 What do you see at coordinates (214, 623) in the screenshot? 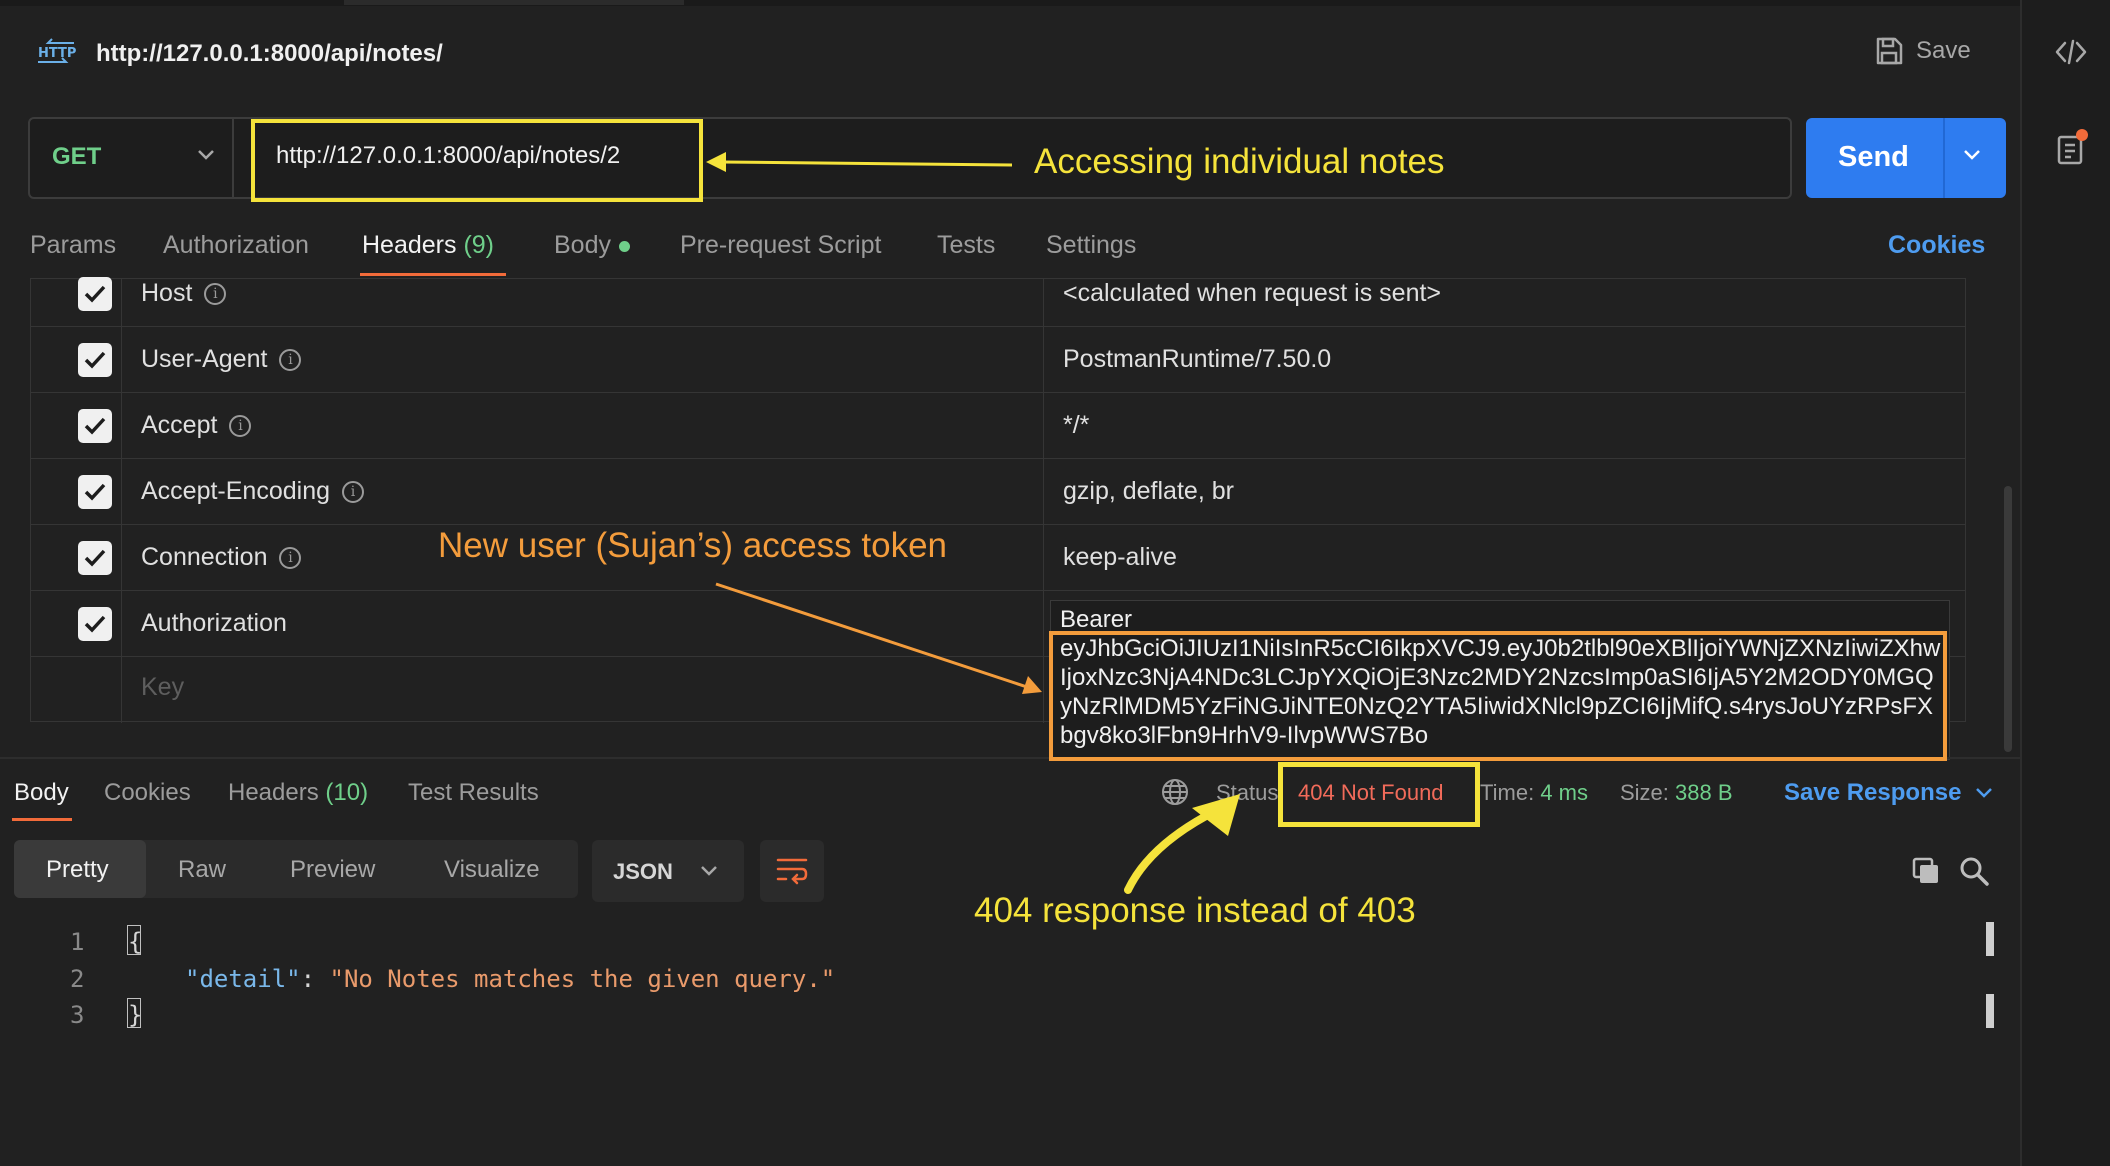
I see `header-key: Authorization` at bounding box center [214, 623].